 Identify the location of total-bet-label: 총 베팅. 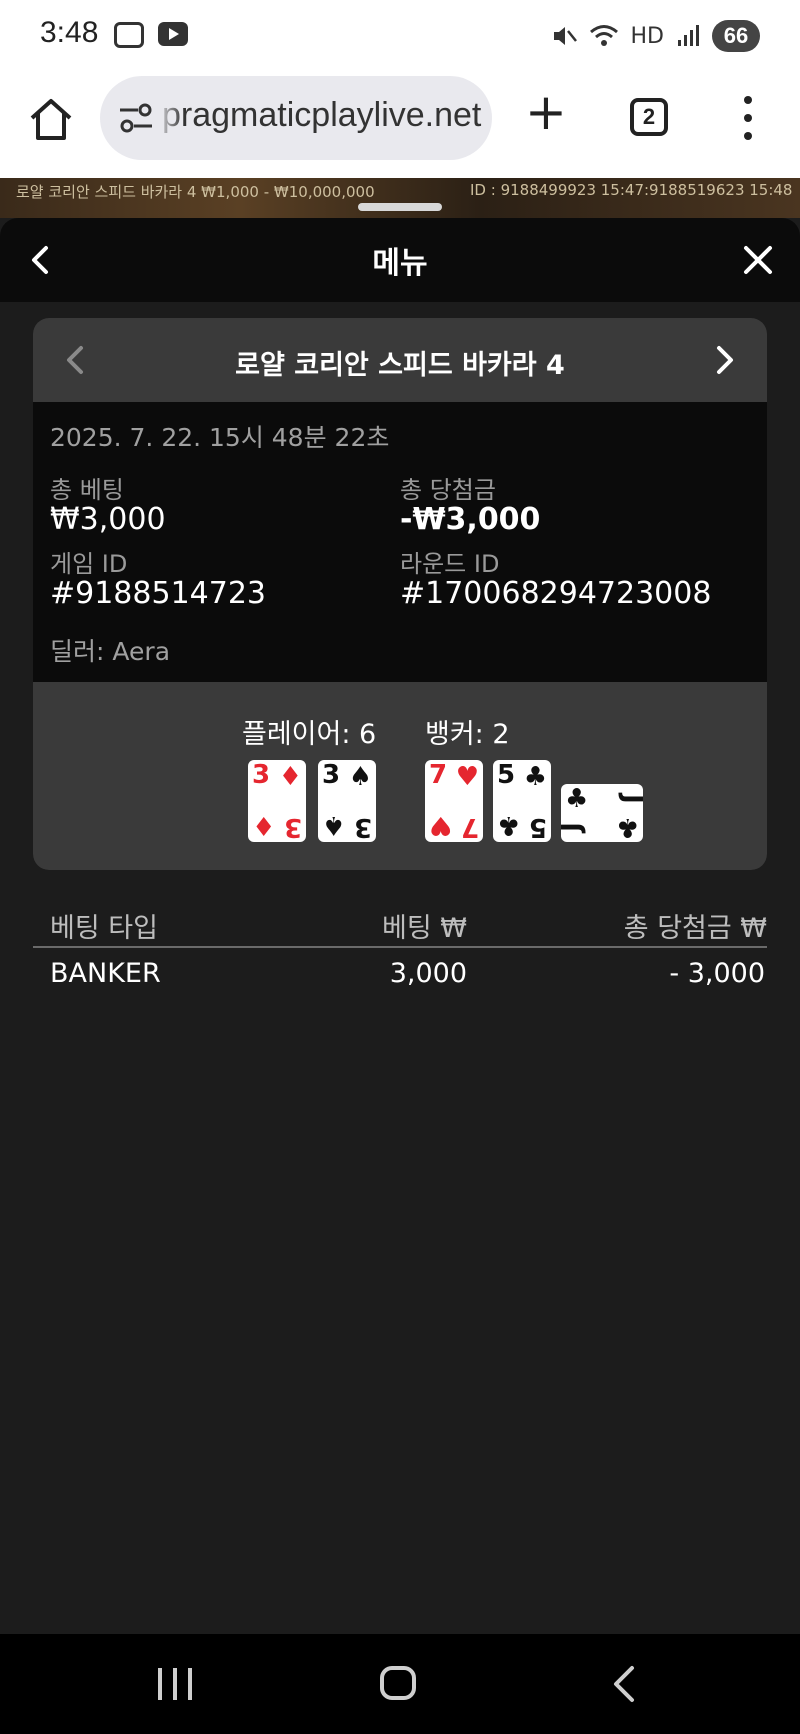
(87, 490).